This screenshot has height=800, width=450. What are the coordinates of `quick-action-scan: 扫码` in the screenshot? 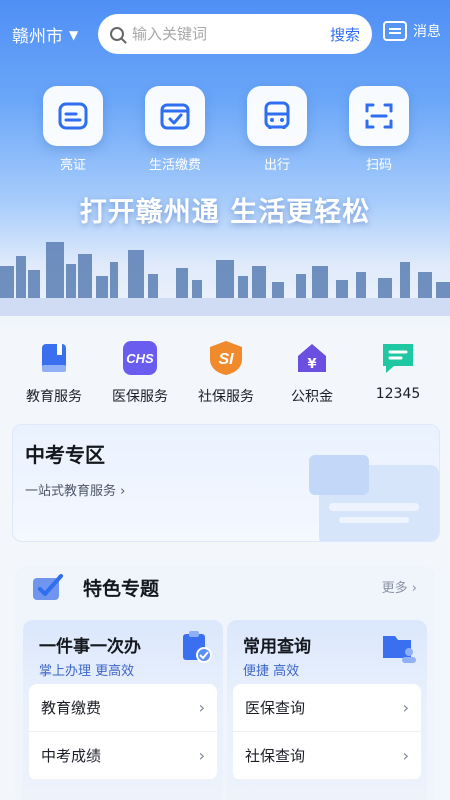 It's located at (379, 129).